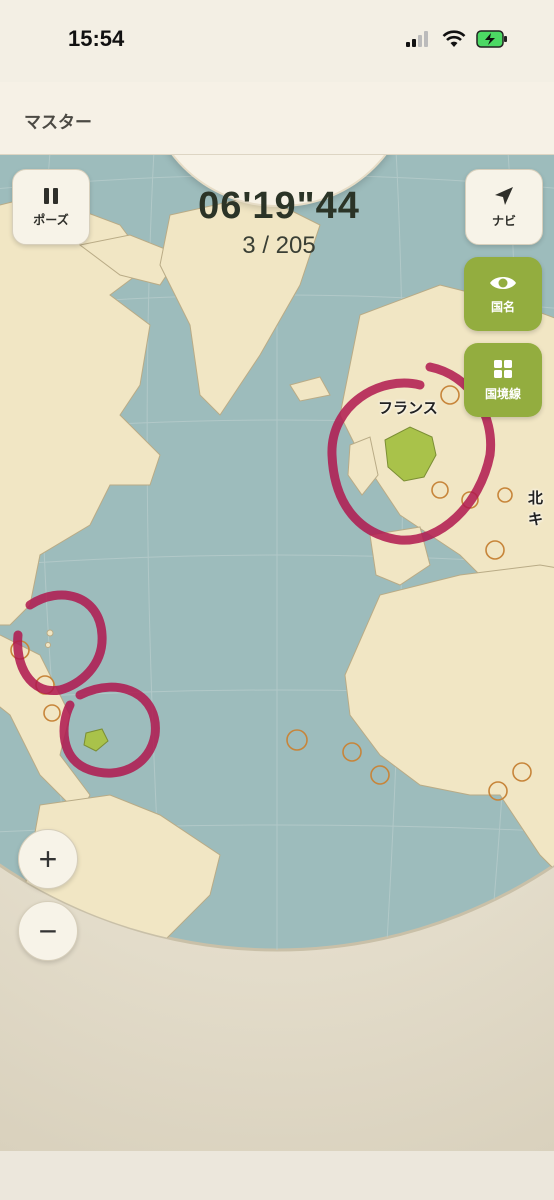  I want to click on zoom-out-button: −, so click(48, 931).